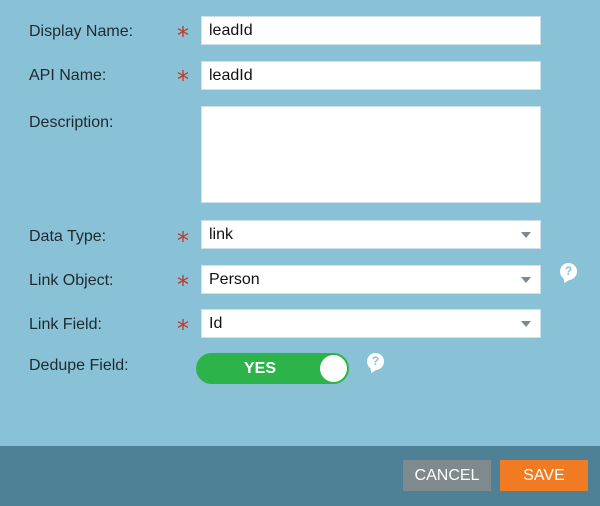 The width and height of the screenshot is (600, 506). Describe the element at coordinates (371, 30) in the screenshot. I see `display-name-input` at that location.